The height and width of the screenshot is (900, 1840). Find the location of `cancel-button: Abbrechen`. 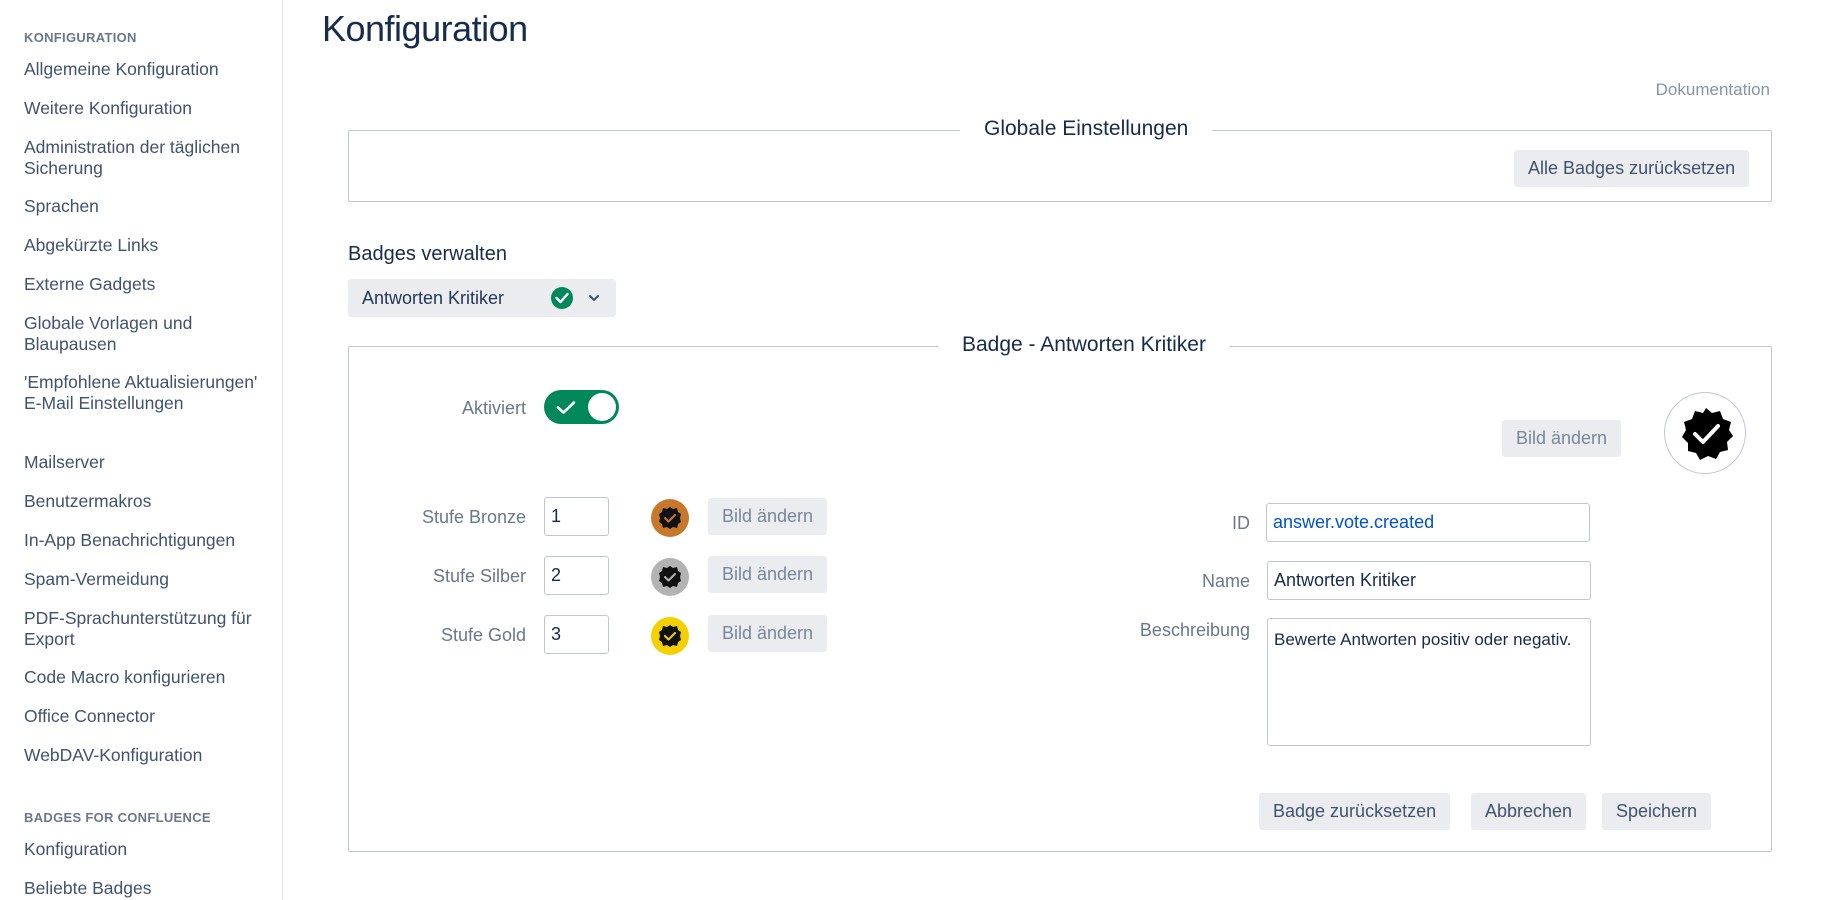

cancel-button: Abbrechen is located at coordinates (1529, 811).